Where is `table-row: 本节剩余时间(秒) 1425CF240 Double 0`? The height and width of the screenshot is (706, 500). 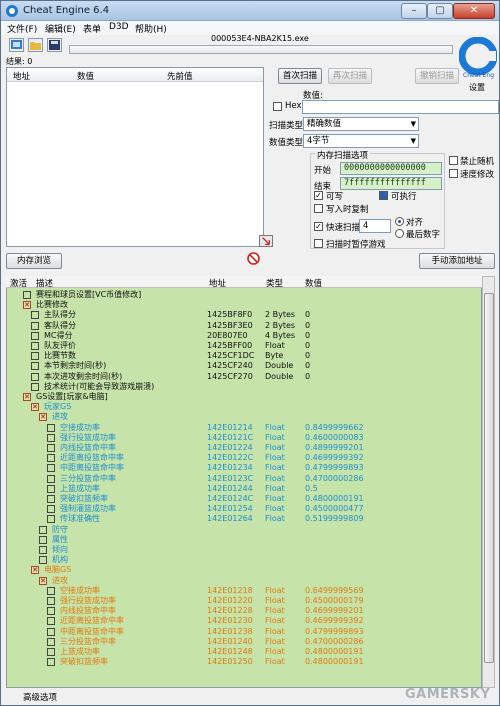
table-row: 本节剩余时间(秒) 1425CF240 Double 0 is located at coordinates (244, 366).